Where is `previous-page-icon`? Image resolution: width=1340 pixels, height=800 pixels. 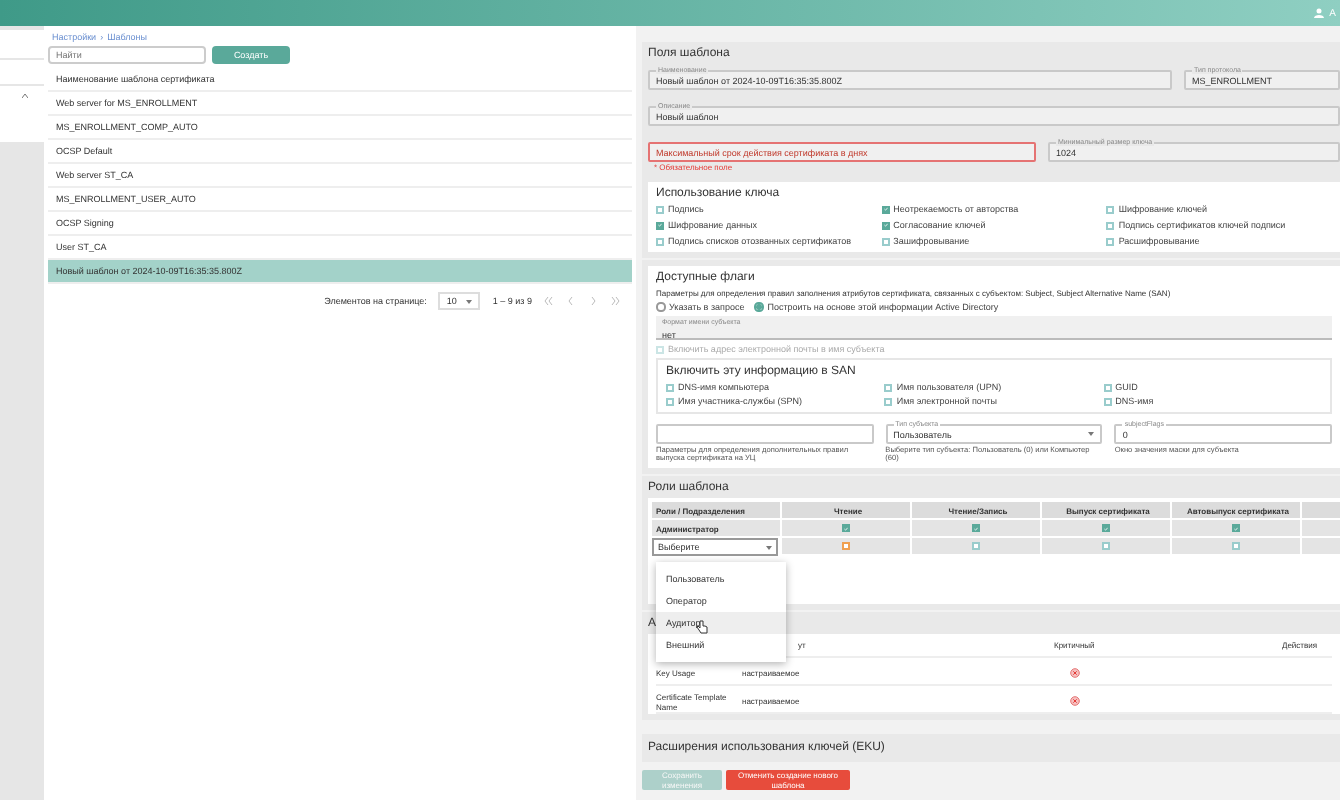 previous-page-icon is located at coordinates (571, 301).